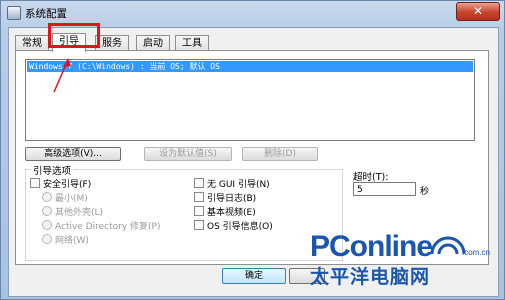 The width and height of the screenshot is (505, 300). I want to click on minimal-radio: 最小(M), so click(65, 198).